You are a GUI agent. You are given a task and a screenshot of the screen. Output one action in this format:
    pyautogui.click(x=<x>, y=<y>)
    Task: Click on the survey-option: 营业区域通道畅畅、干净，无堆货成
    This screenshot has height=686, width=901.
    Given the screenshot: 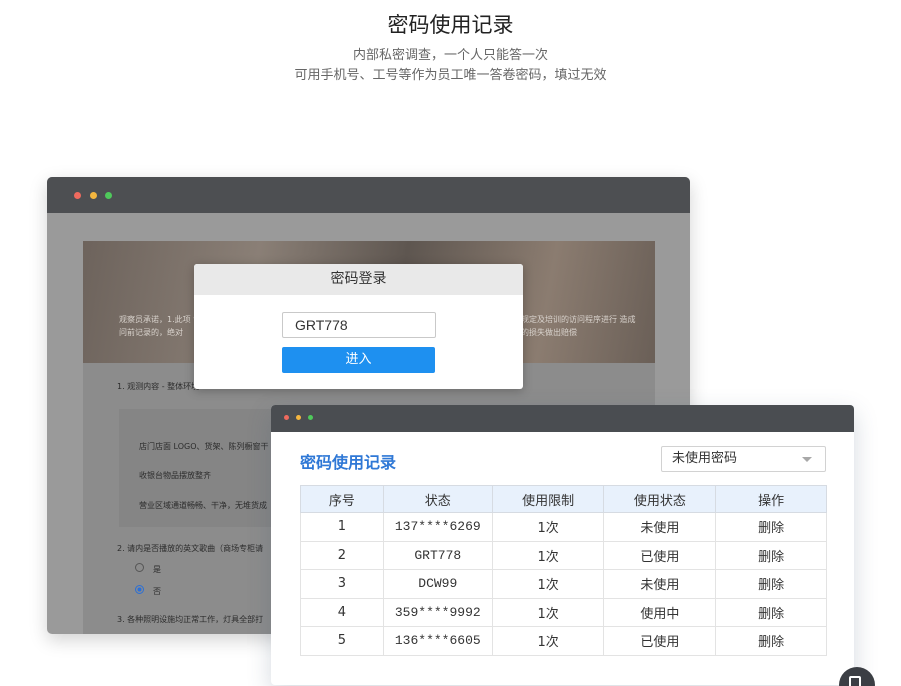 What is the action you would take?
    pyautogui.click(x=203, y=505)
    